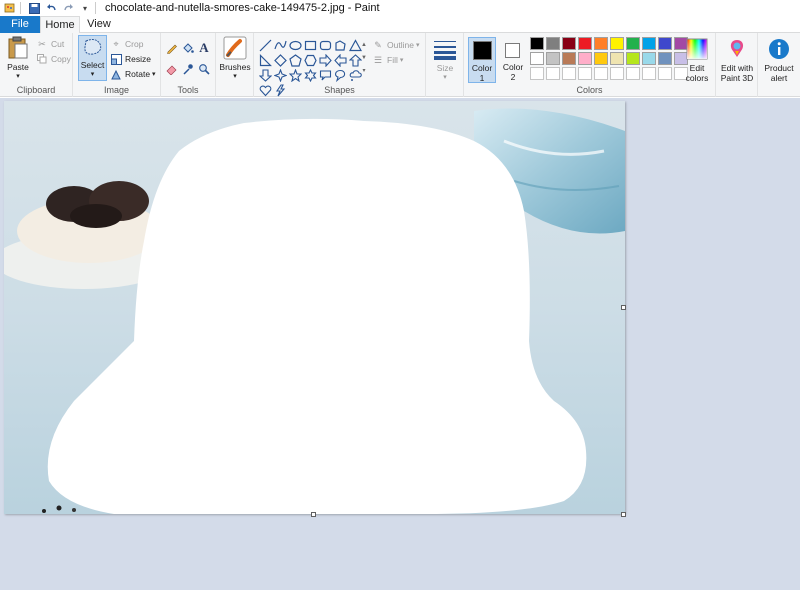  What do you see at coordinates (482, 60) in the screenshot?
I see `color1-button: Color 1` at bounding box center [482, 60].